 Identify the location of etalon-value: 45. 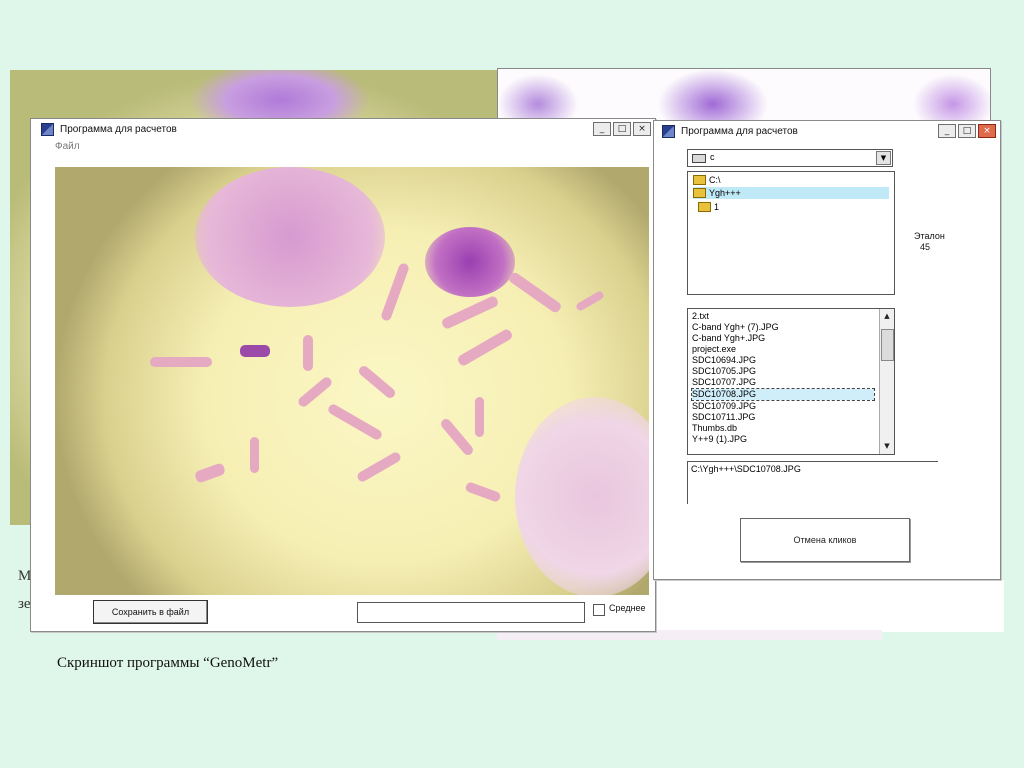
(925, 247).